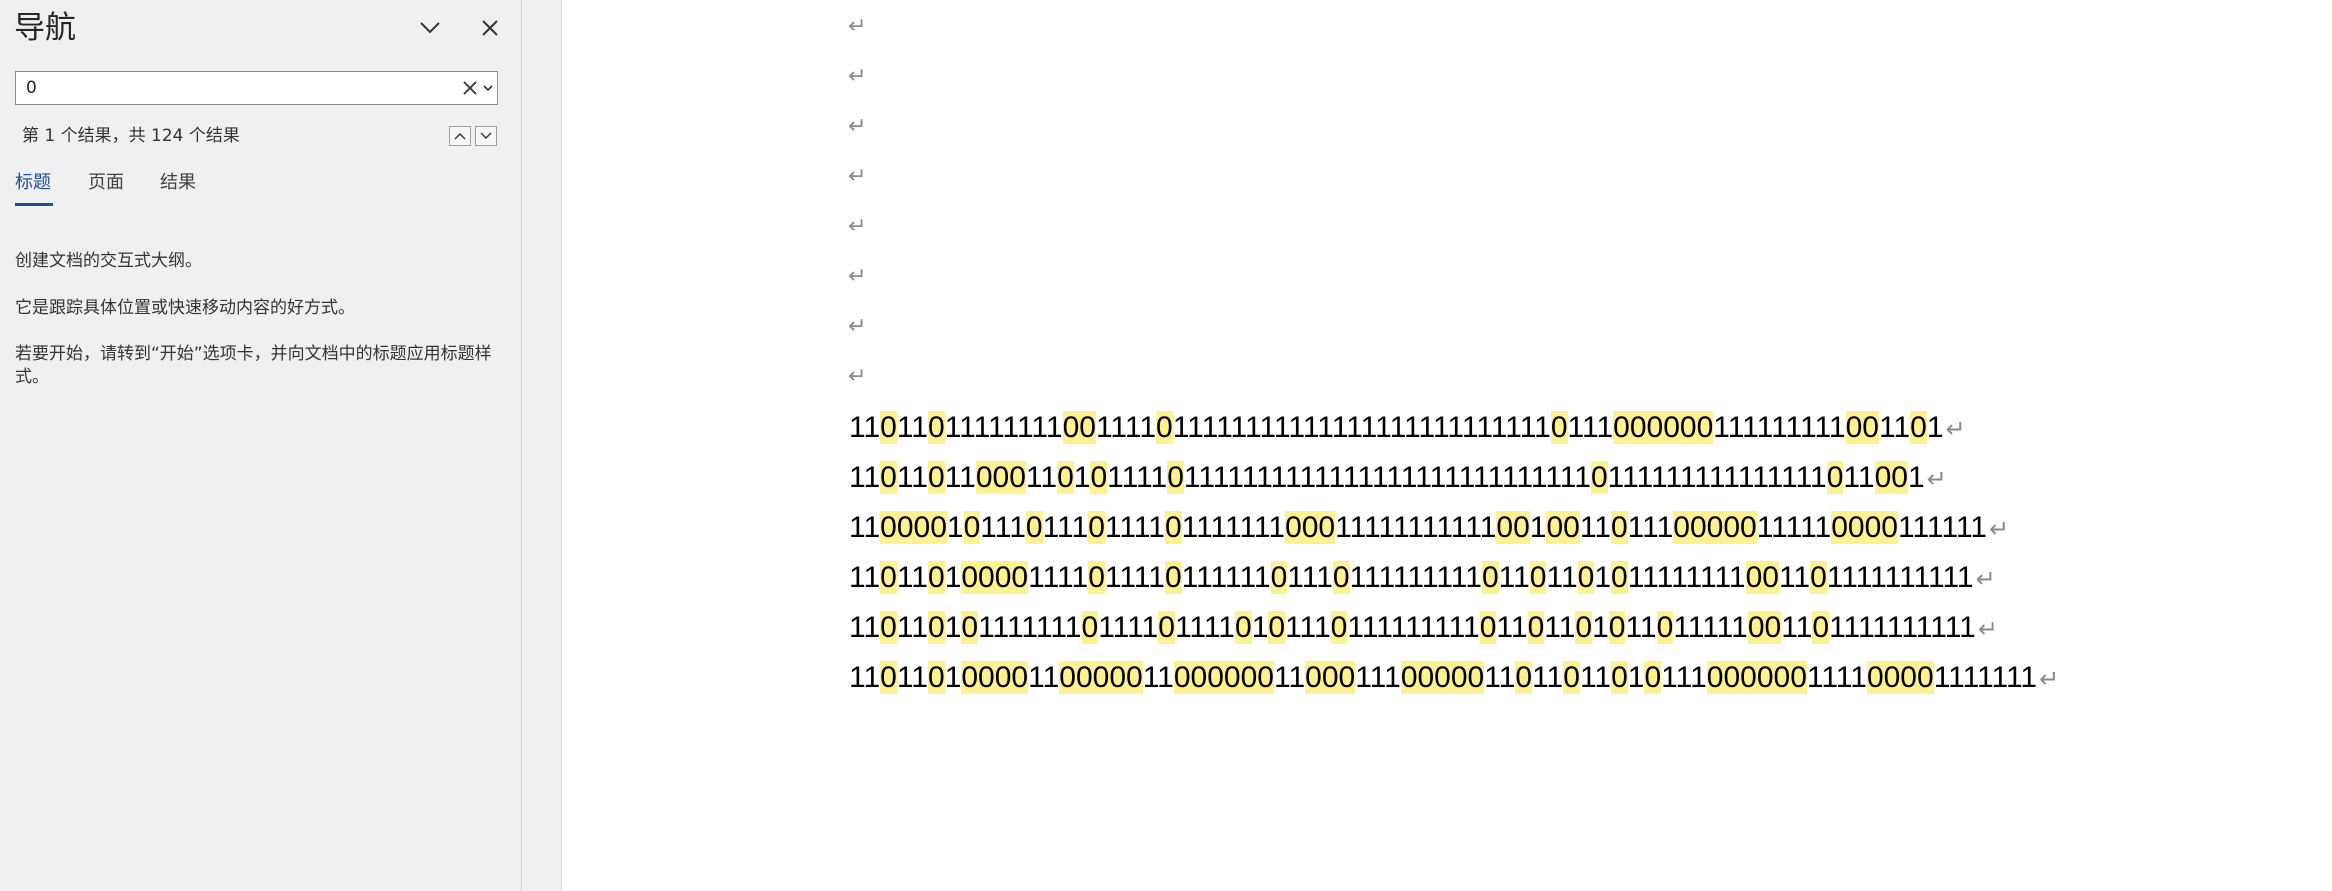 Image resolution: width=2332 pixels, height=891 pixels. I want to click on next-result-button, so click(486, 136).